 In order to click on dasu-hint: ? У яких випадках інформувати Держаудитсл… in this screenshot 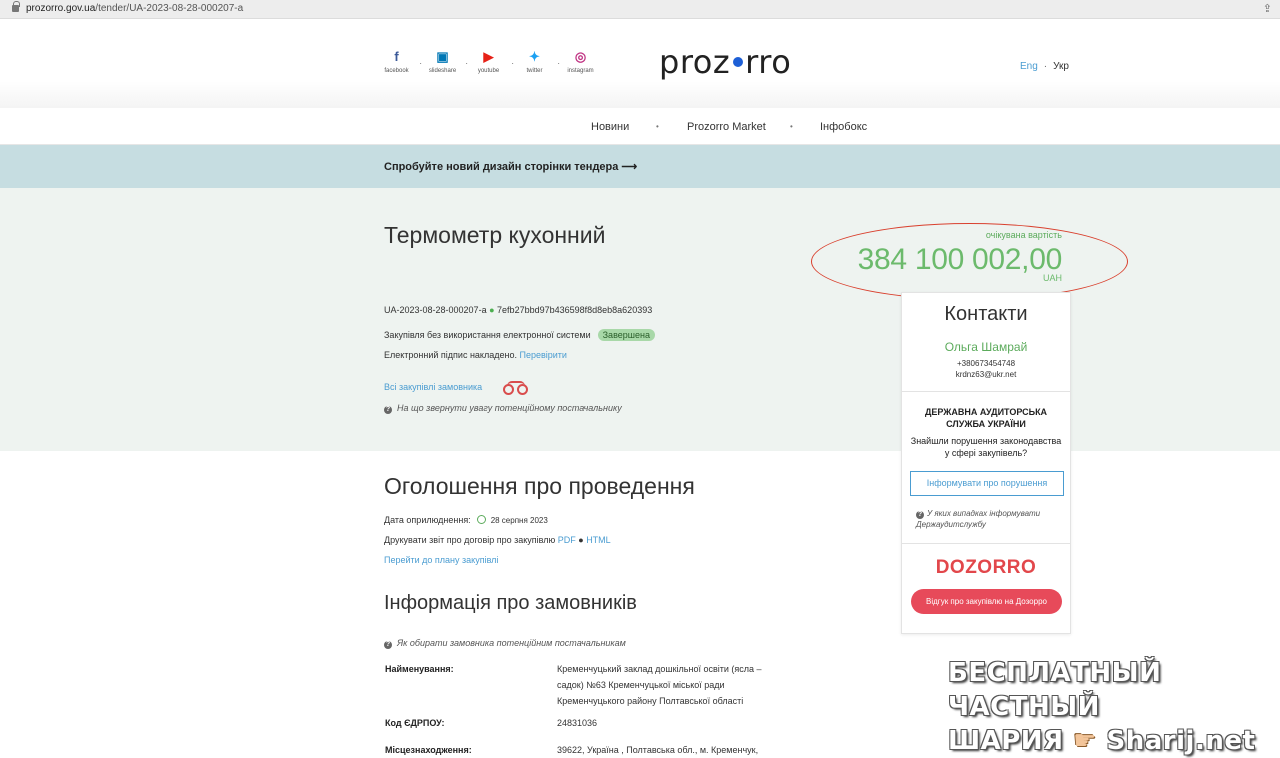, I will do `click(991, 519)`.